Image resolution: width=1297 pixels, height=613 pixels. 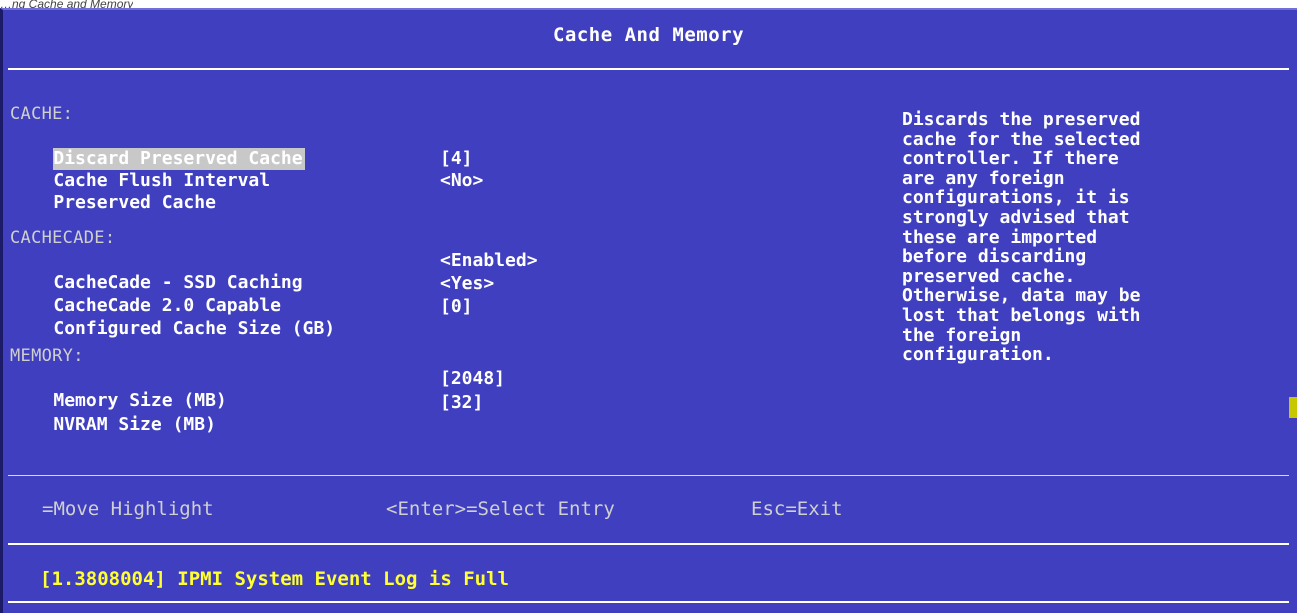 What do you see at coordinates (157, 148) in the screenshot?
I see `menu-item-discard-preserved-cache: Discard Preserved Cache` at bounding box center [157, 148].